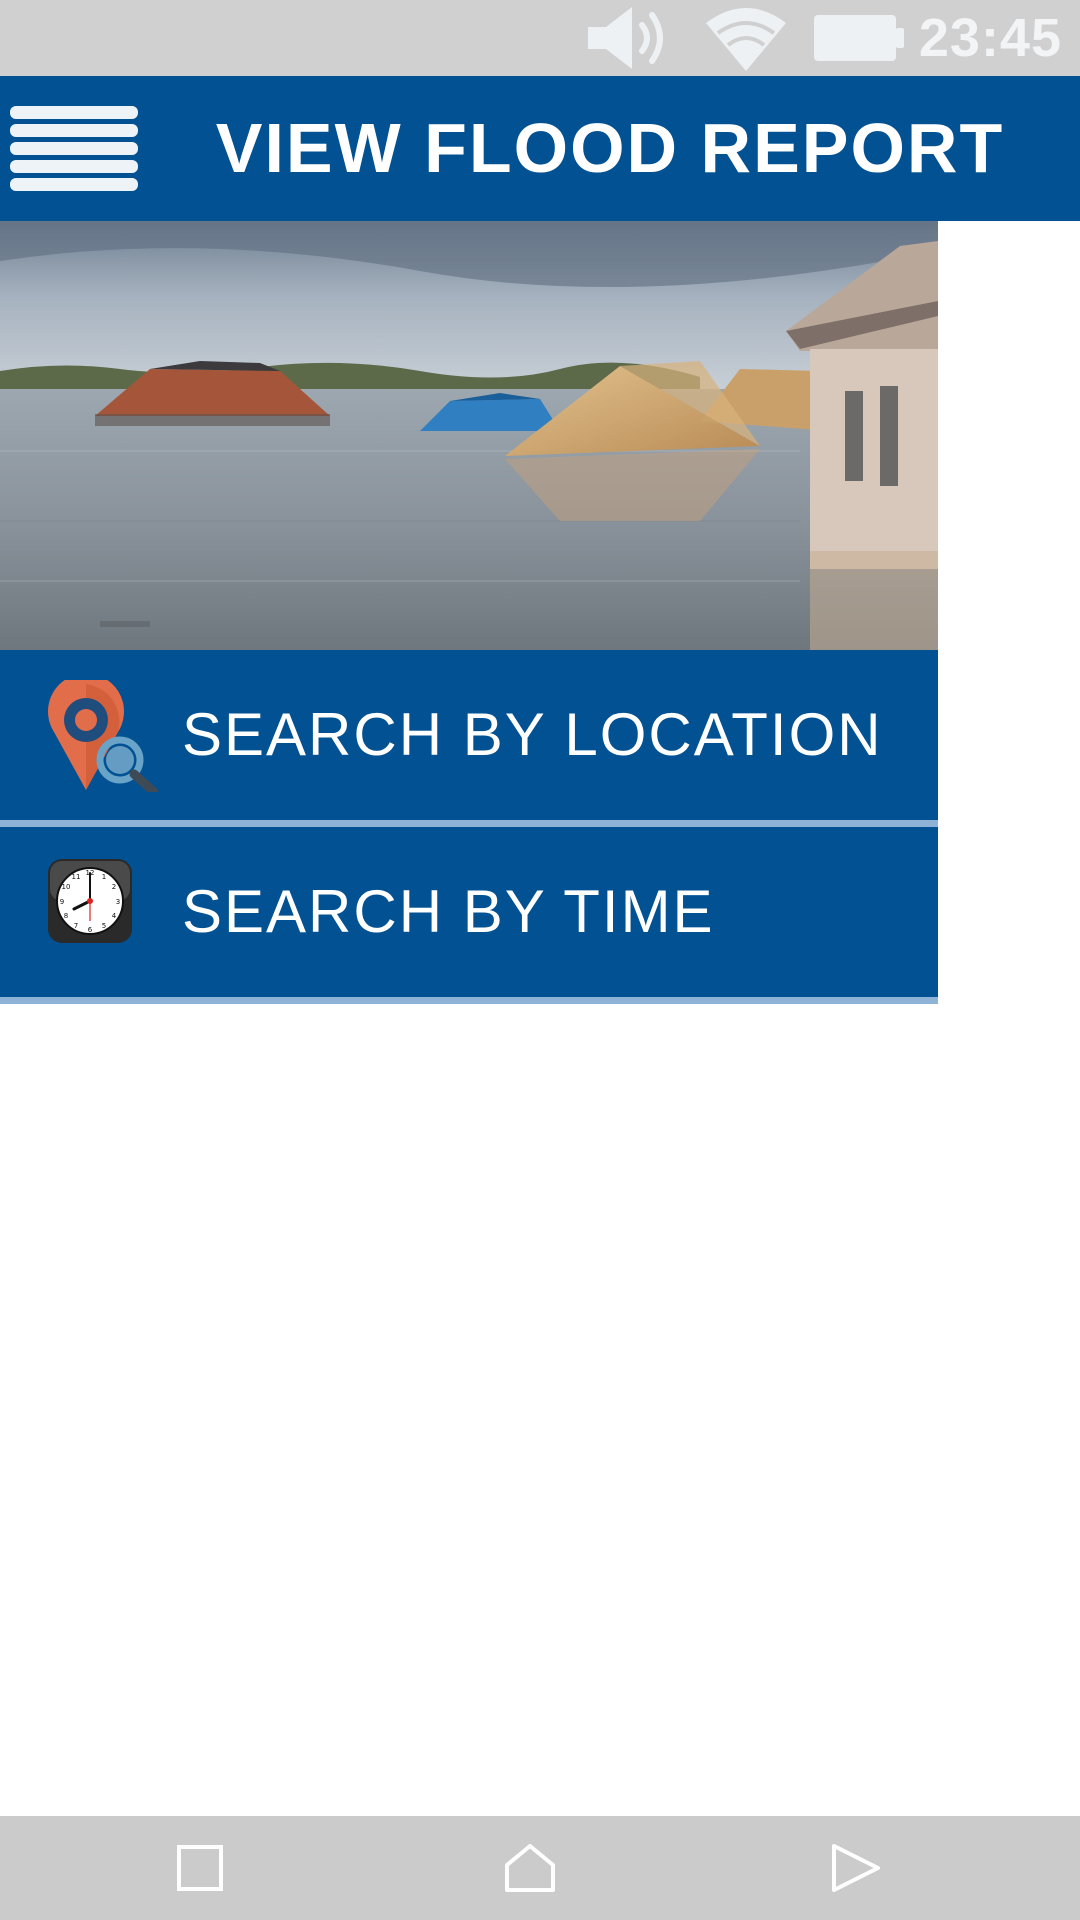  I want to click on svg-text: 7, so click(76, 926).